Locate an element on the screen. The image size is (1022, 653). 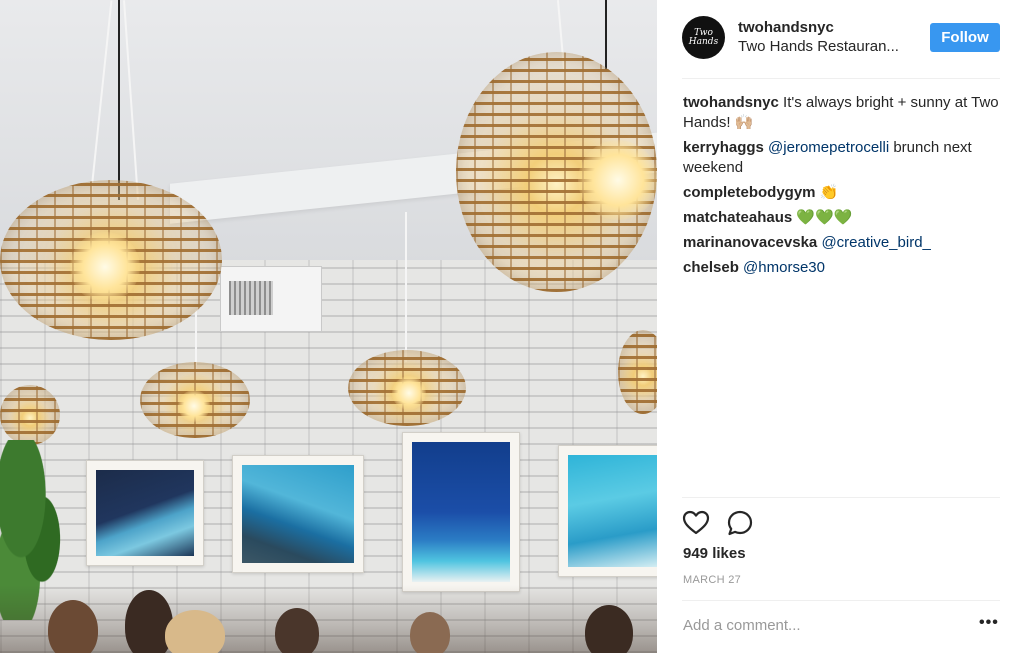
comment-item: matchateahaus 💚💚💚 is located at coordinates (842, 218).